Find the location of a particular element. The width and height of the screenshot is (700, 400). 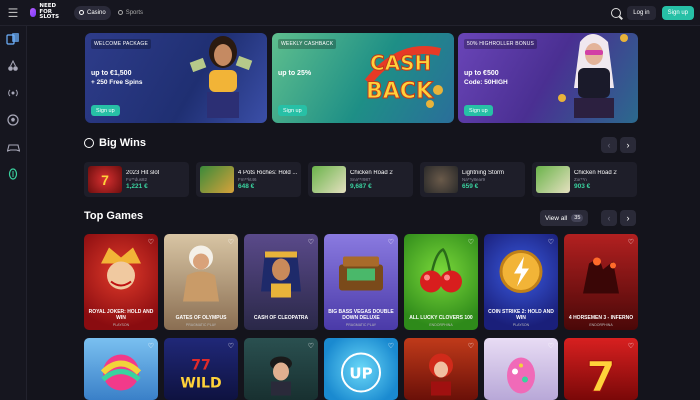

back-art-text: BACK is located at coordinates (400, 91).